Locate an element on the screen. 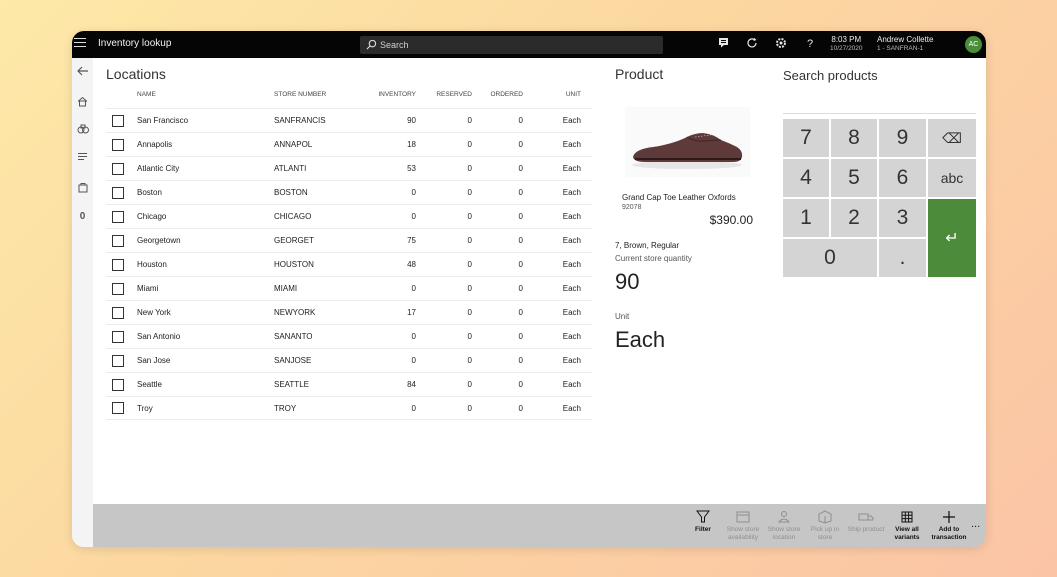  table-row: San Antonio SANANTO 0 0 0 Each is located at coordinates (349, 336).